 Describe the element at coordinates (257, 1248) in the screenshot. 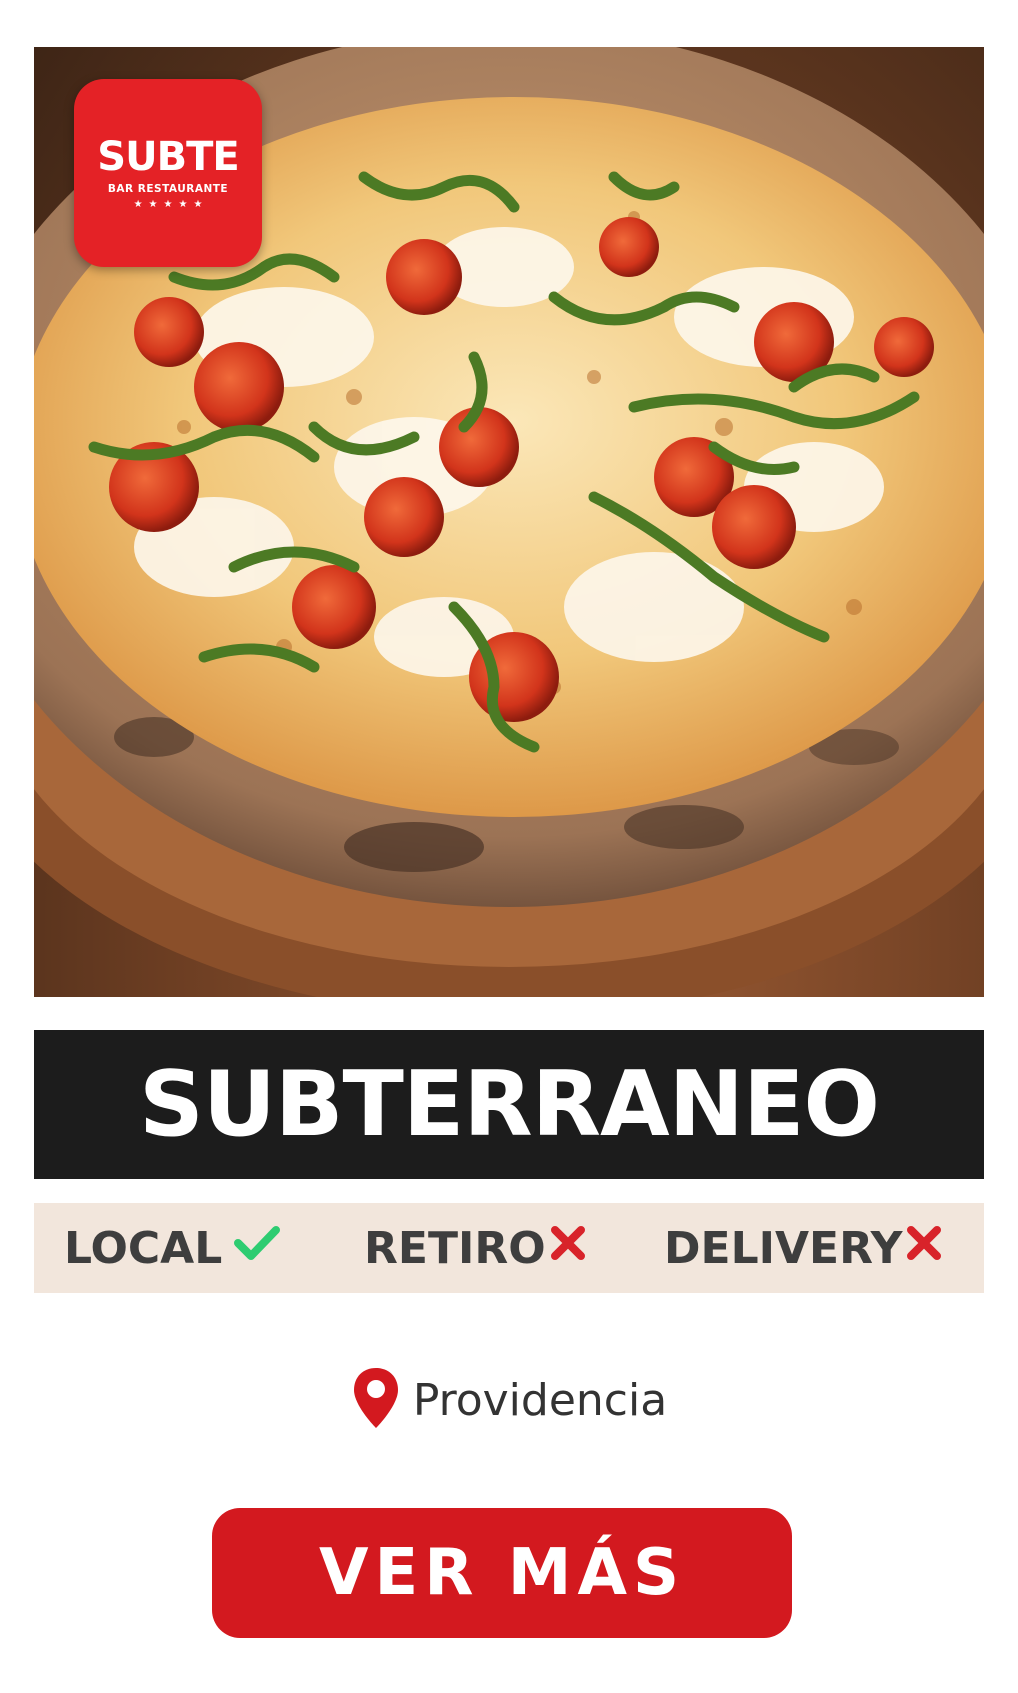

I see `check-icon` at that location.